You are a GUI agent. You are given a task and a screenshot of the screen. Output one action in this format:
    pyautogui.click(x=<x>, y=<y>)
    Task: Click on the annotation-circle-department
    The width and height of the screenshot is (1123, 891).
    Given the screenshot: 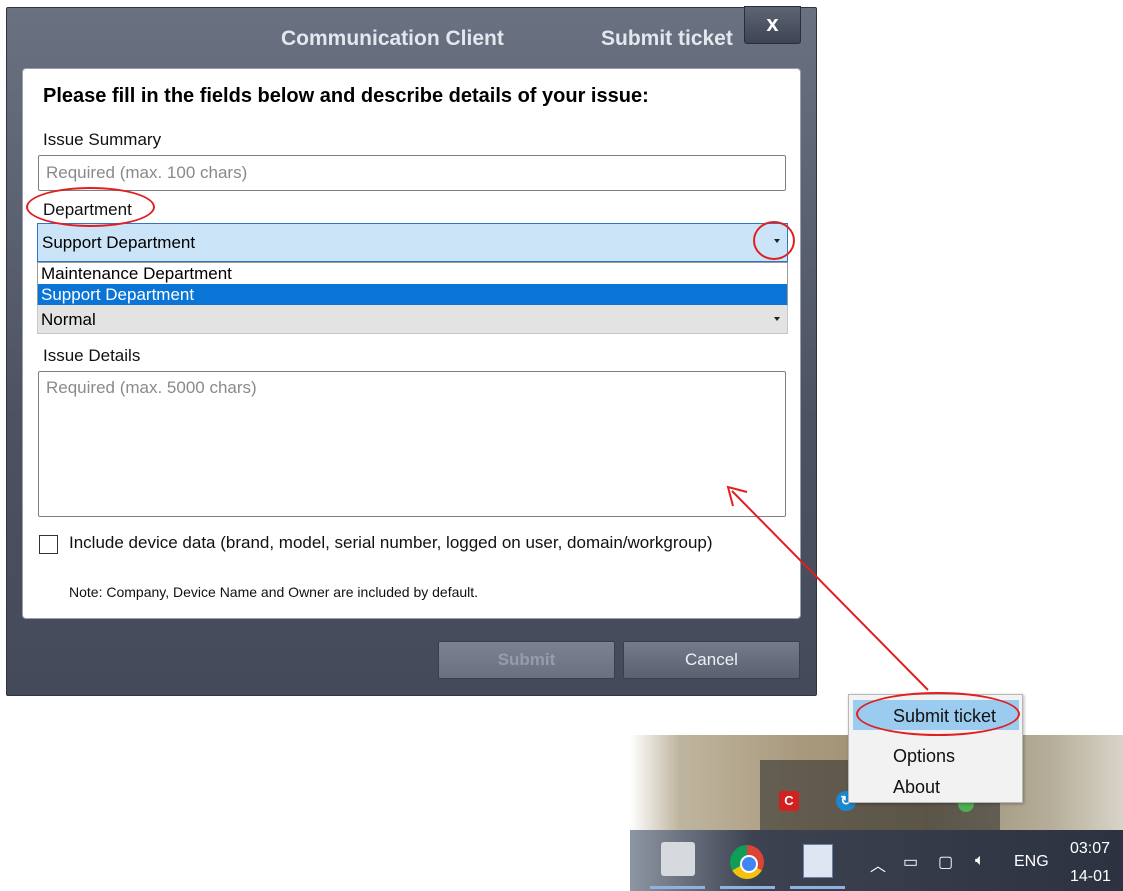 What is the action you would take?
    pyautogui.click(x=90, y=207)
    